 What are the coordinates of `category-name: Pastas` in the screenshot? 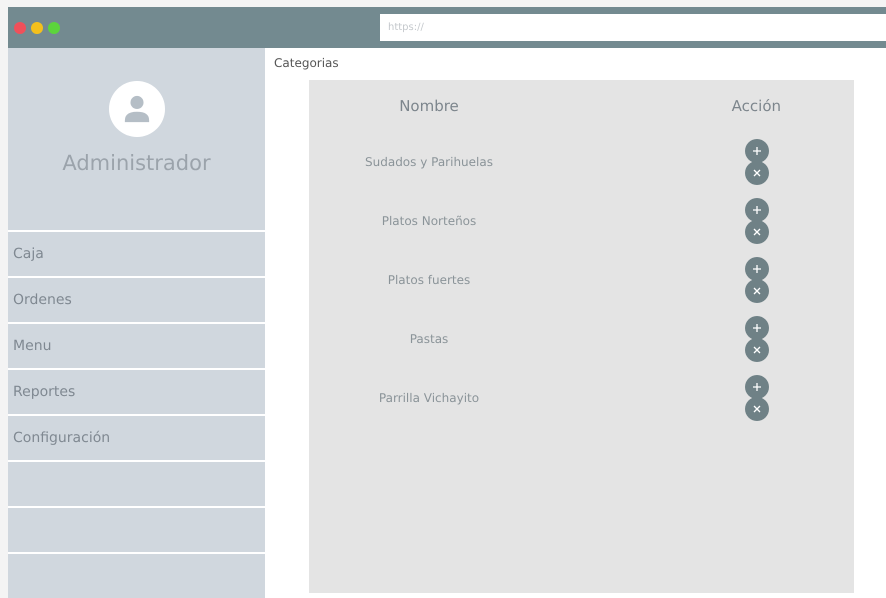 It's located at (429, 339).